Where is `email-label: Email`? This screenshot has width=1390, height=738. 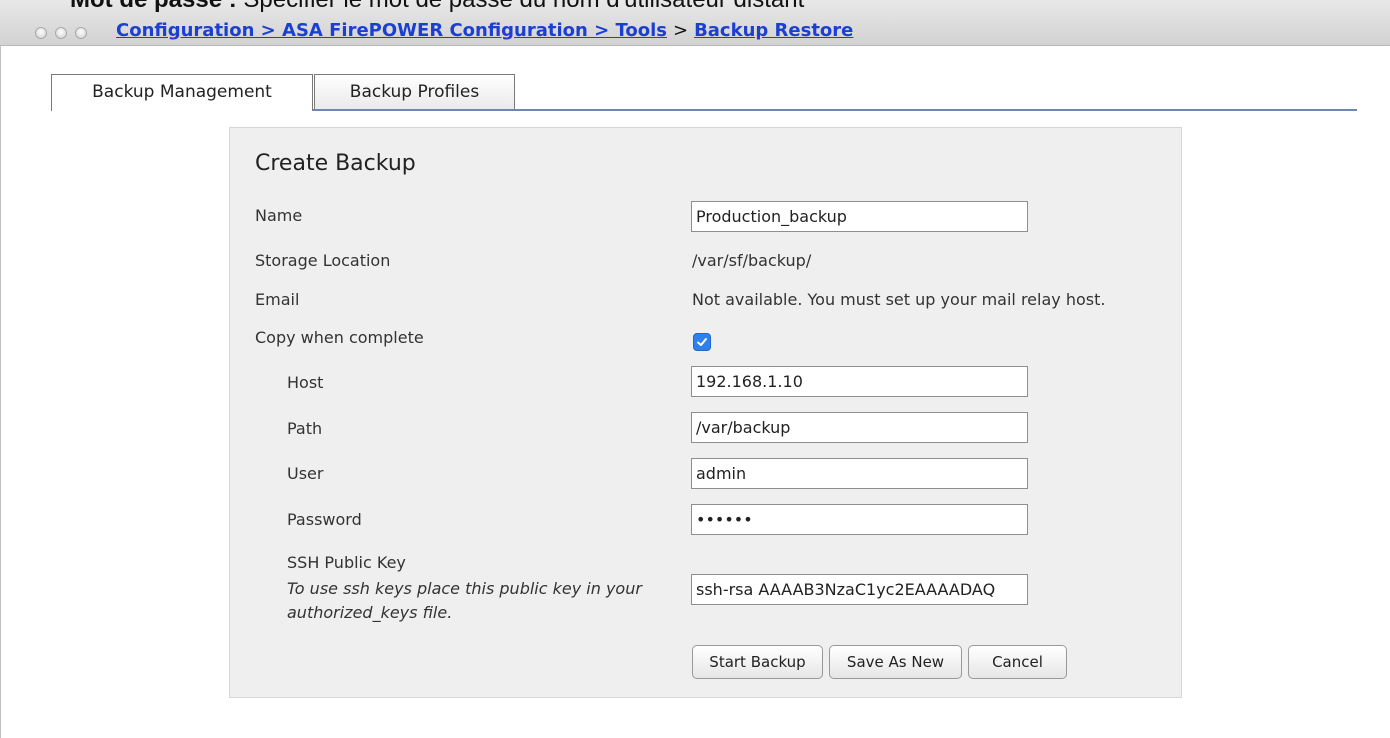
email-label: Email is located at coordinates (277, 299).